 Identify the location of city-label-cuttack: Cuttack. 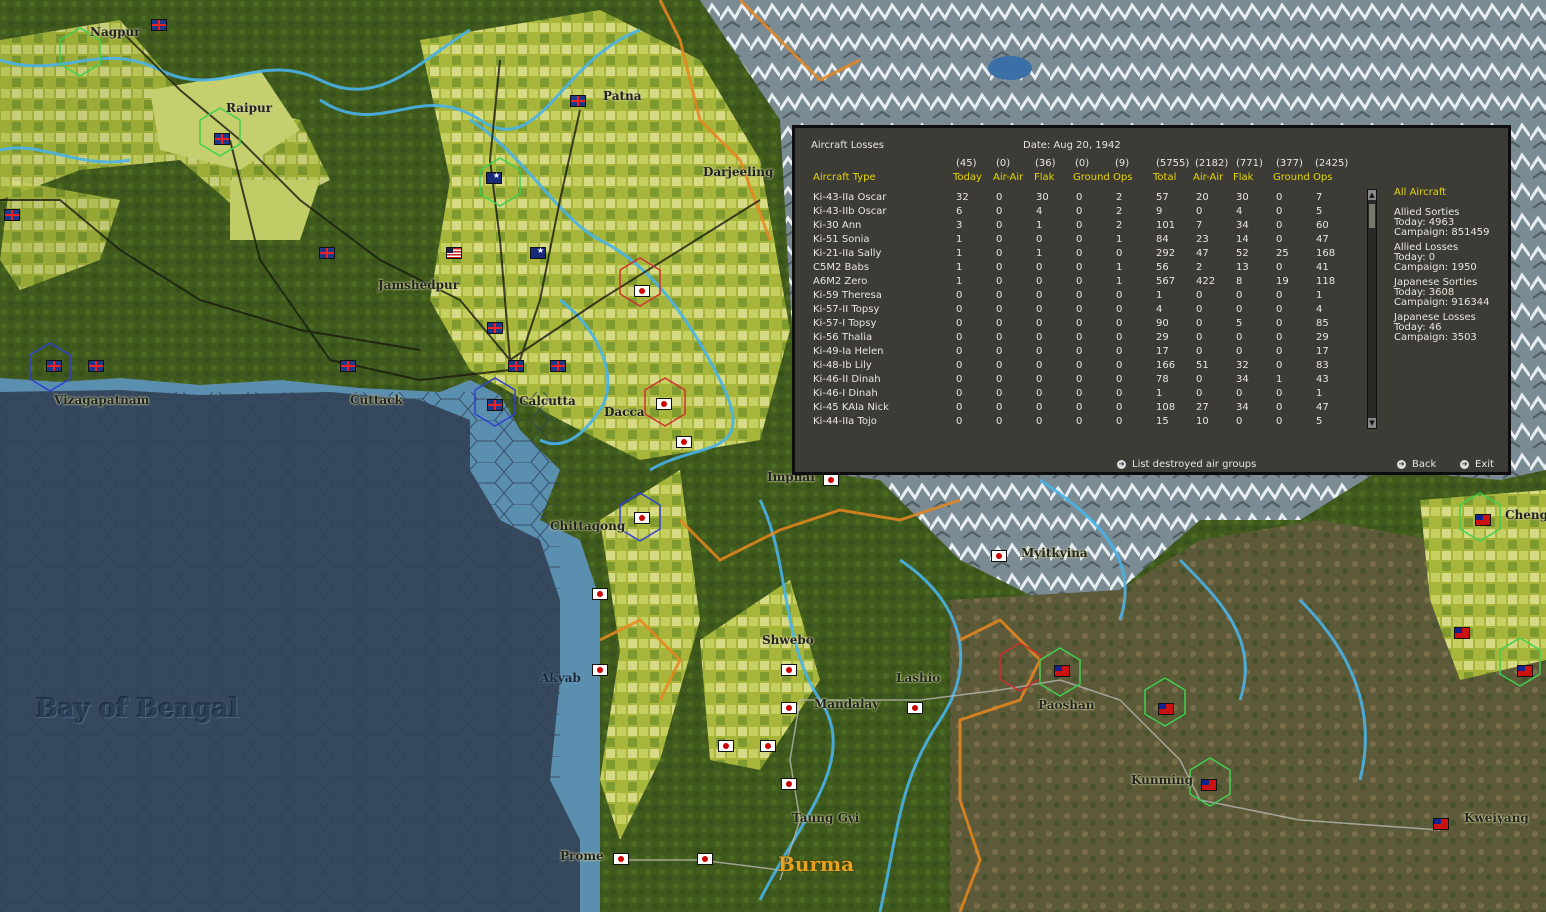
(376, 400).